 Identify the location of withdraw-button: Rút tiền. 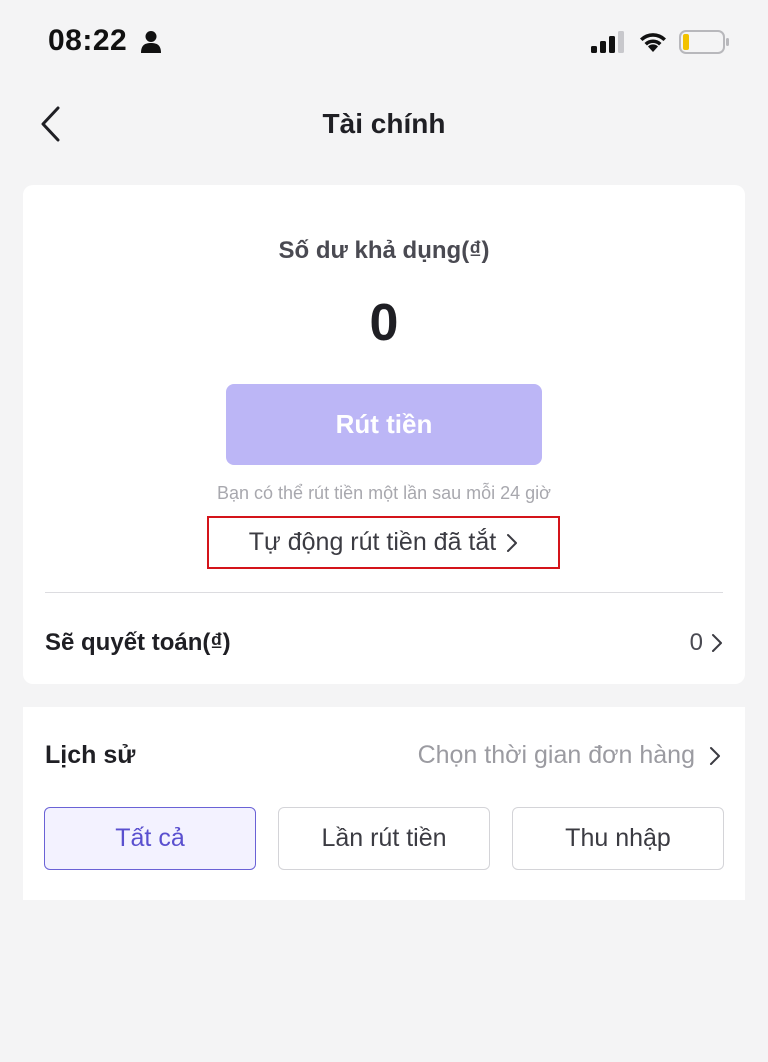
(384, 424).